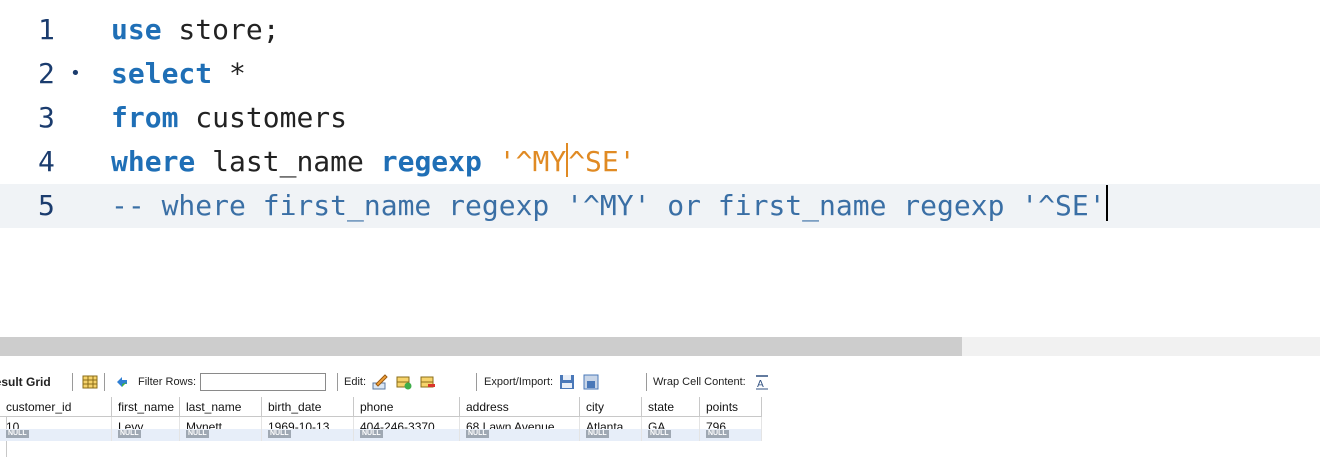 The image size is (1320, 467). What do you see at coordinates (520, 435) in the screenshot?
I see `null-cell-address: NULL` at bounding box center [520, 435].